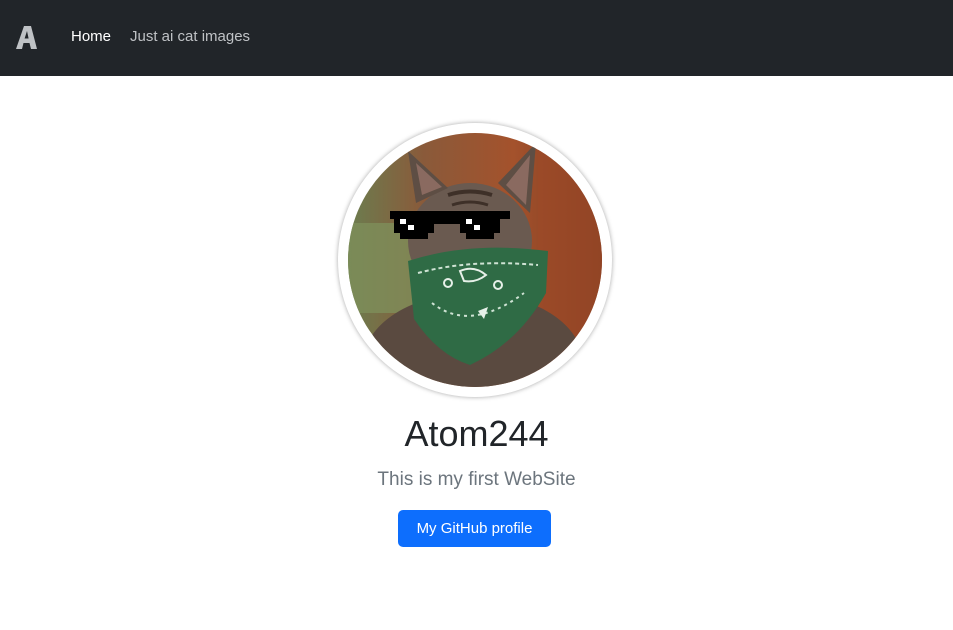  I want to click on avatar-frame, so click(475, 260).